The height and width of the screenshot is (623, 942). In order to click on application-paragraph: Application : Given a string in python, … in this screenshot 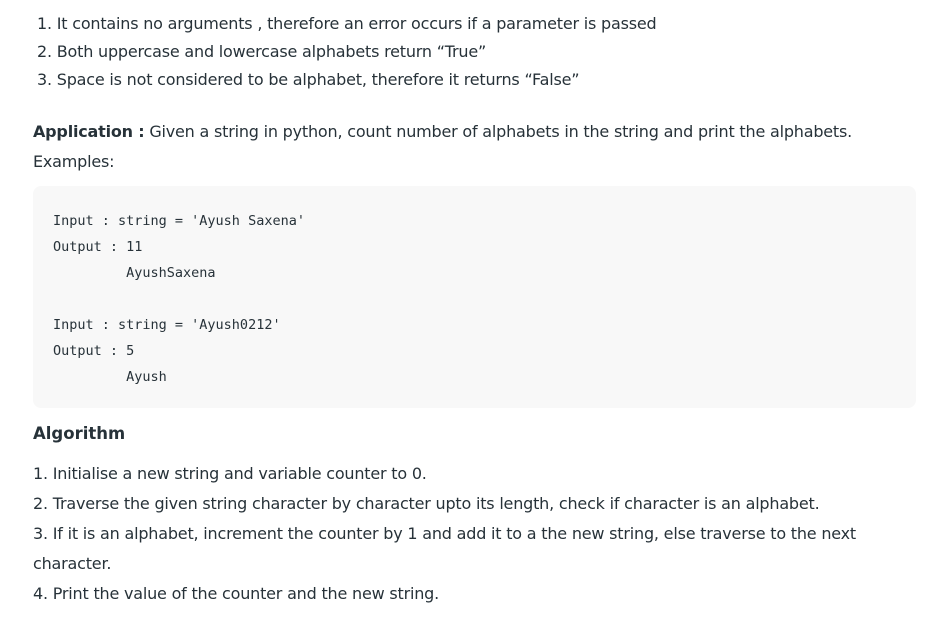, I will do `click(442, 132)`.